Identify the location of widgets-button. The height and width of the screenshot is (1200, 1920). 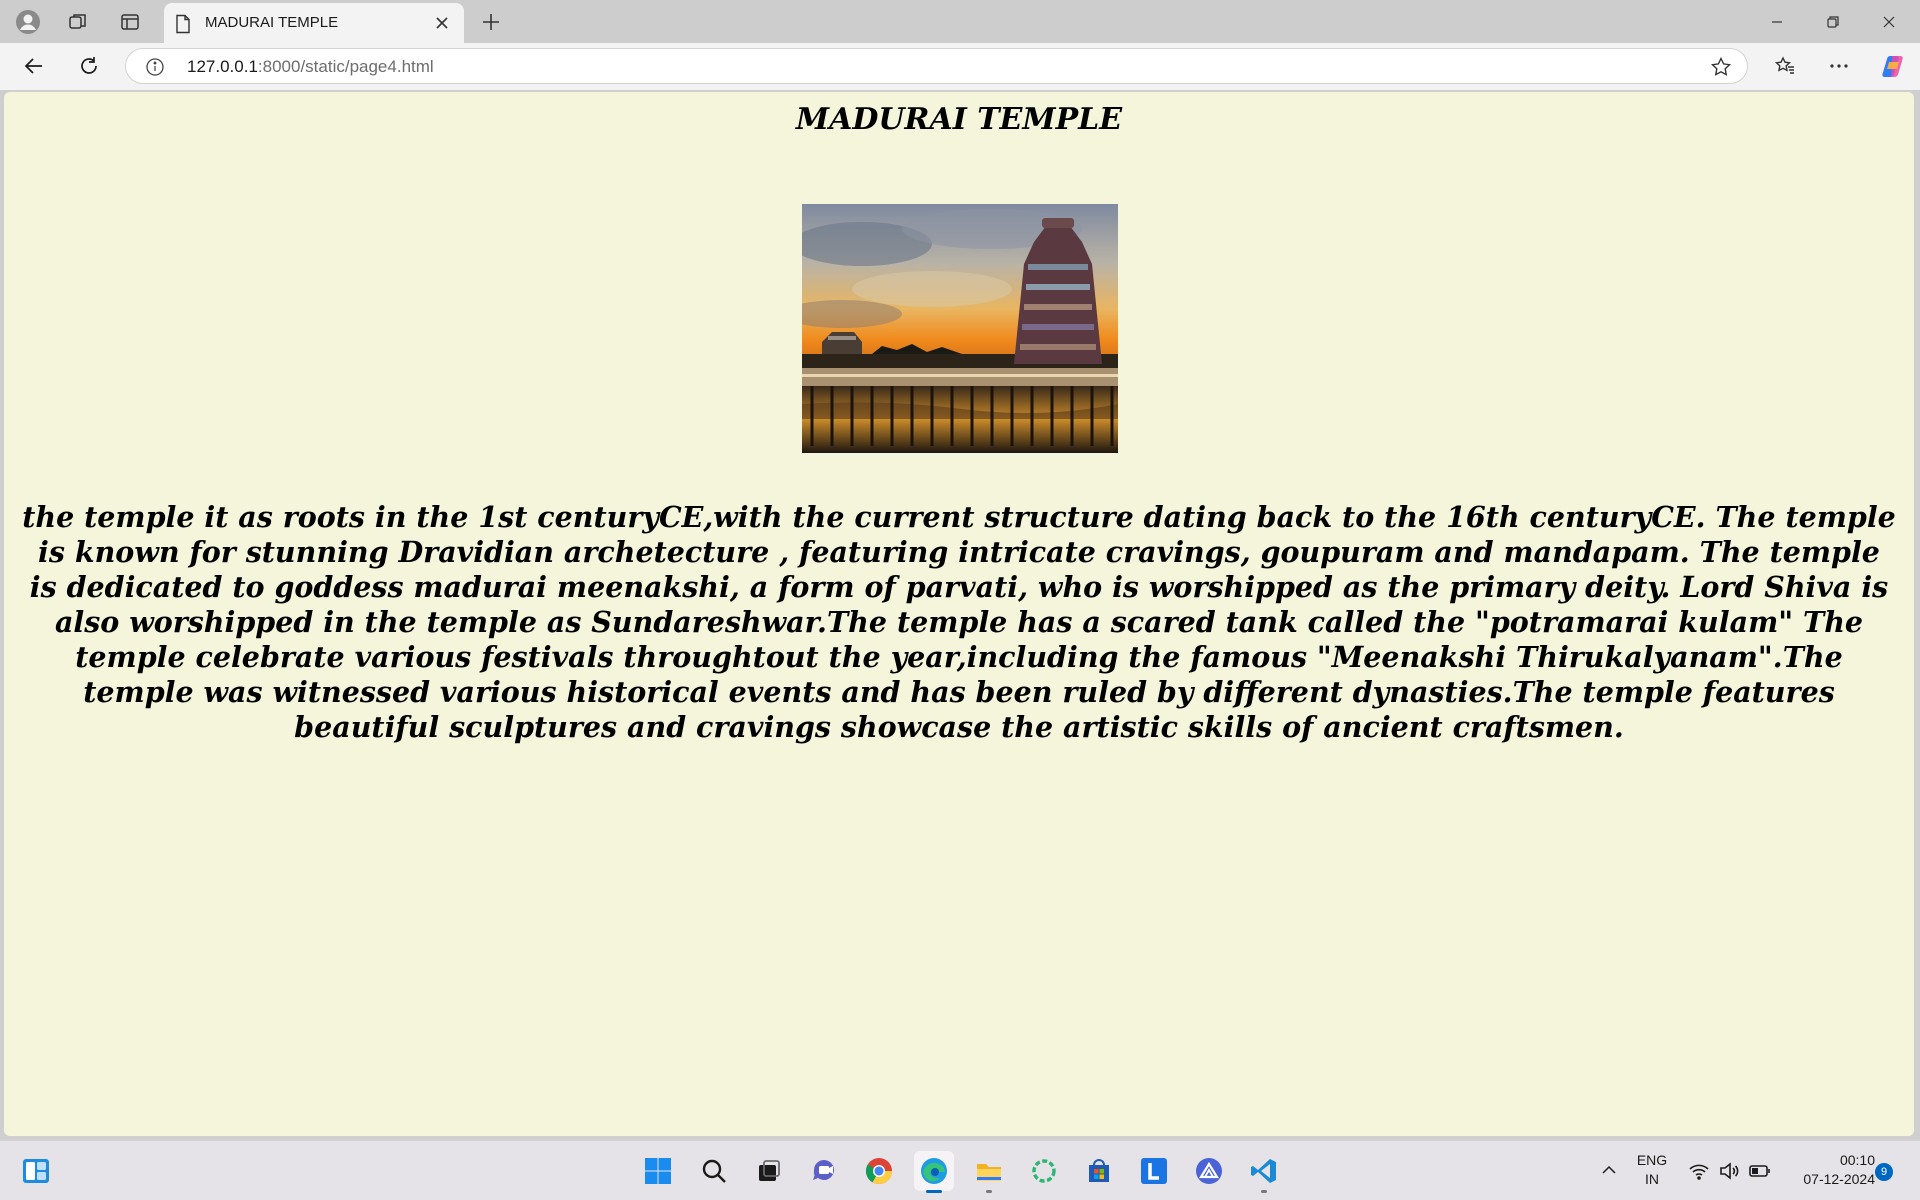
(36, 1171).